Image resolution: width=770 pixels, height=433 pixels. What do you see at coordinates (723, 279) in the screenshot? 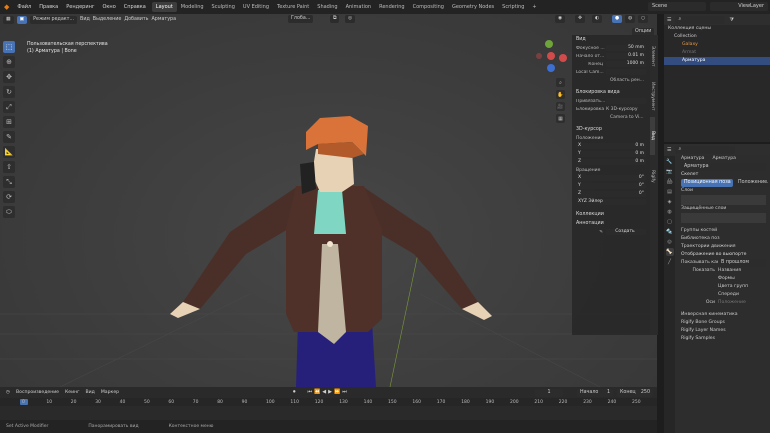
I see `show-shapes-checkbox: Формы` at bounding box center [723, 279].